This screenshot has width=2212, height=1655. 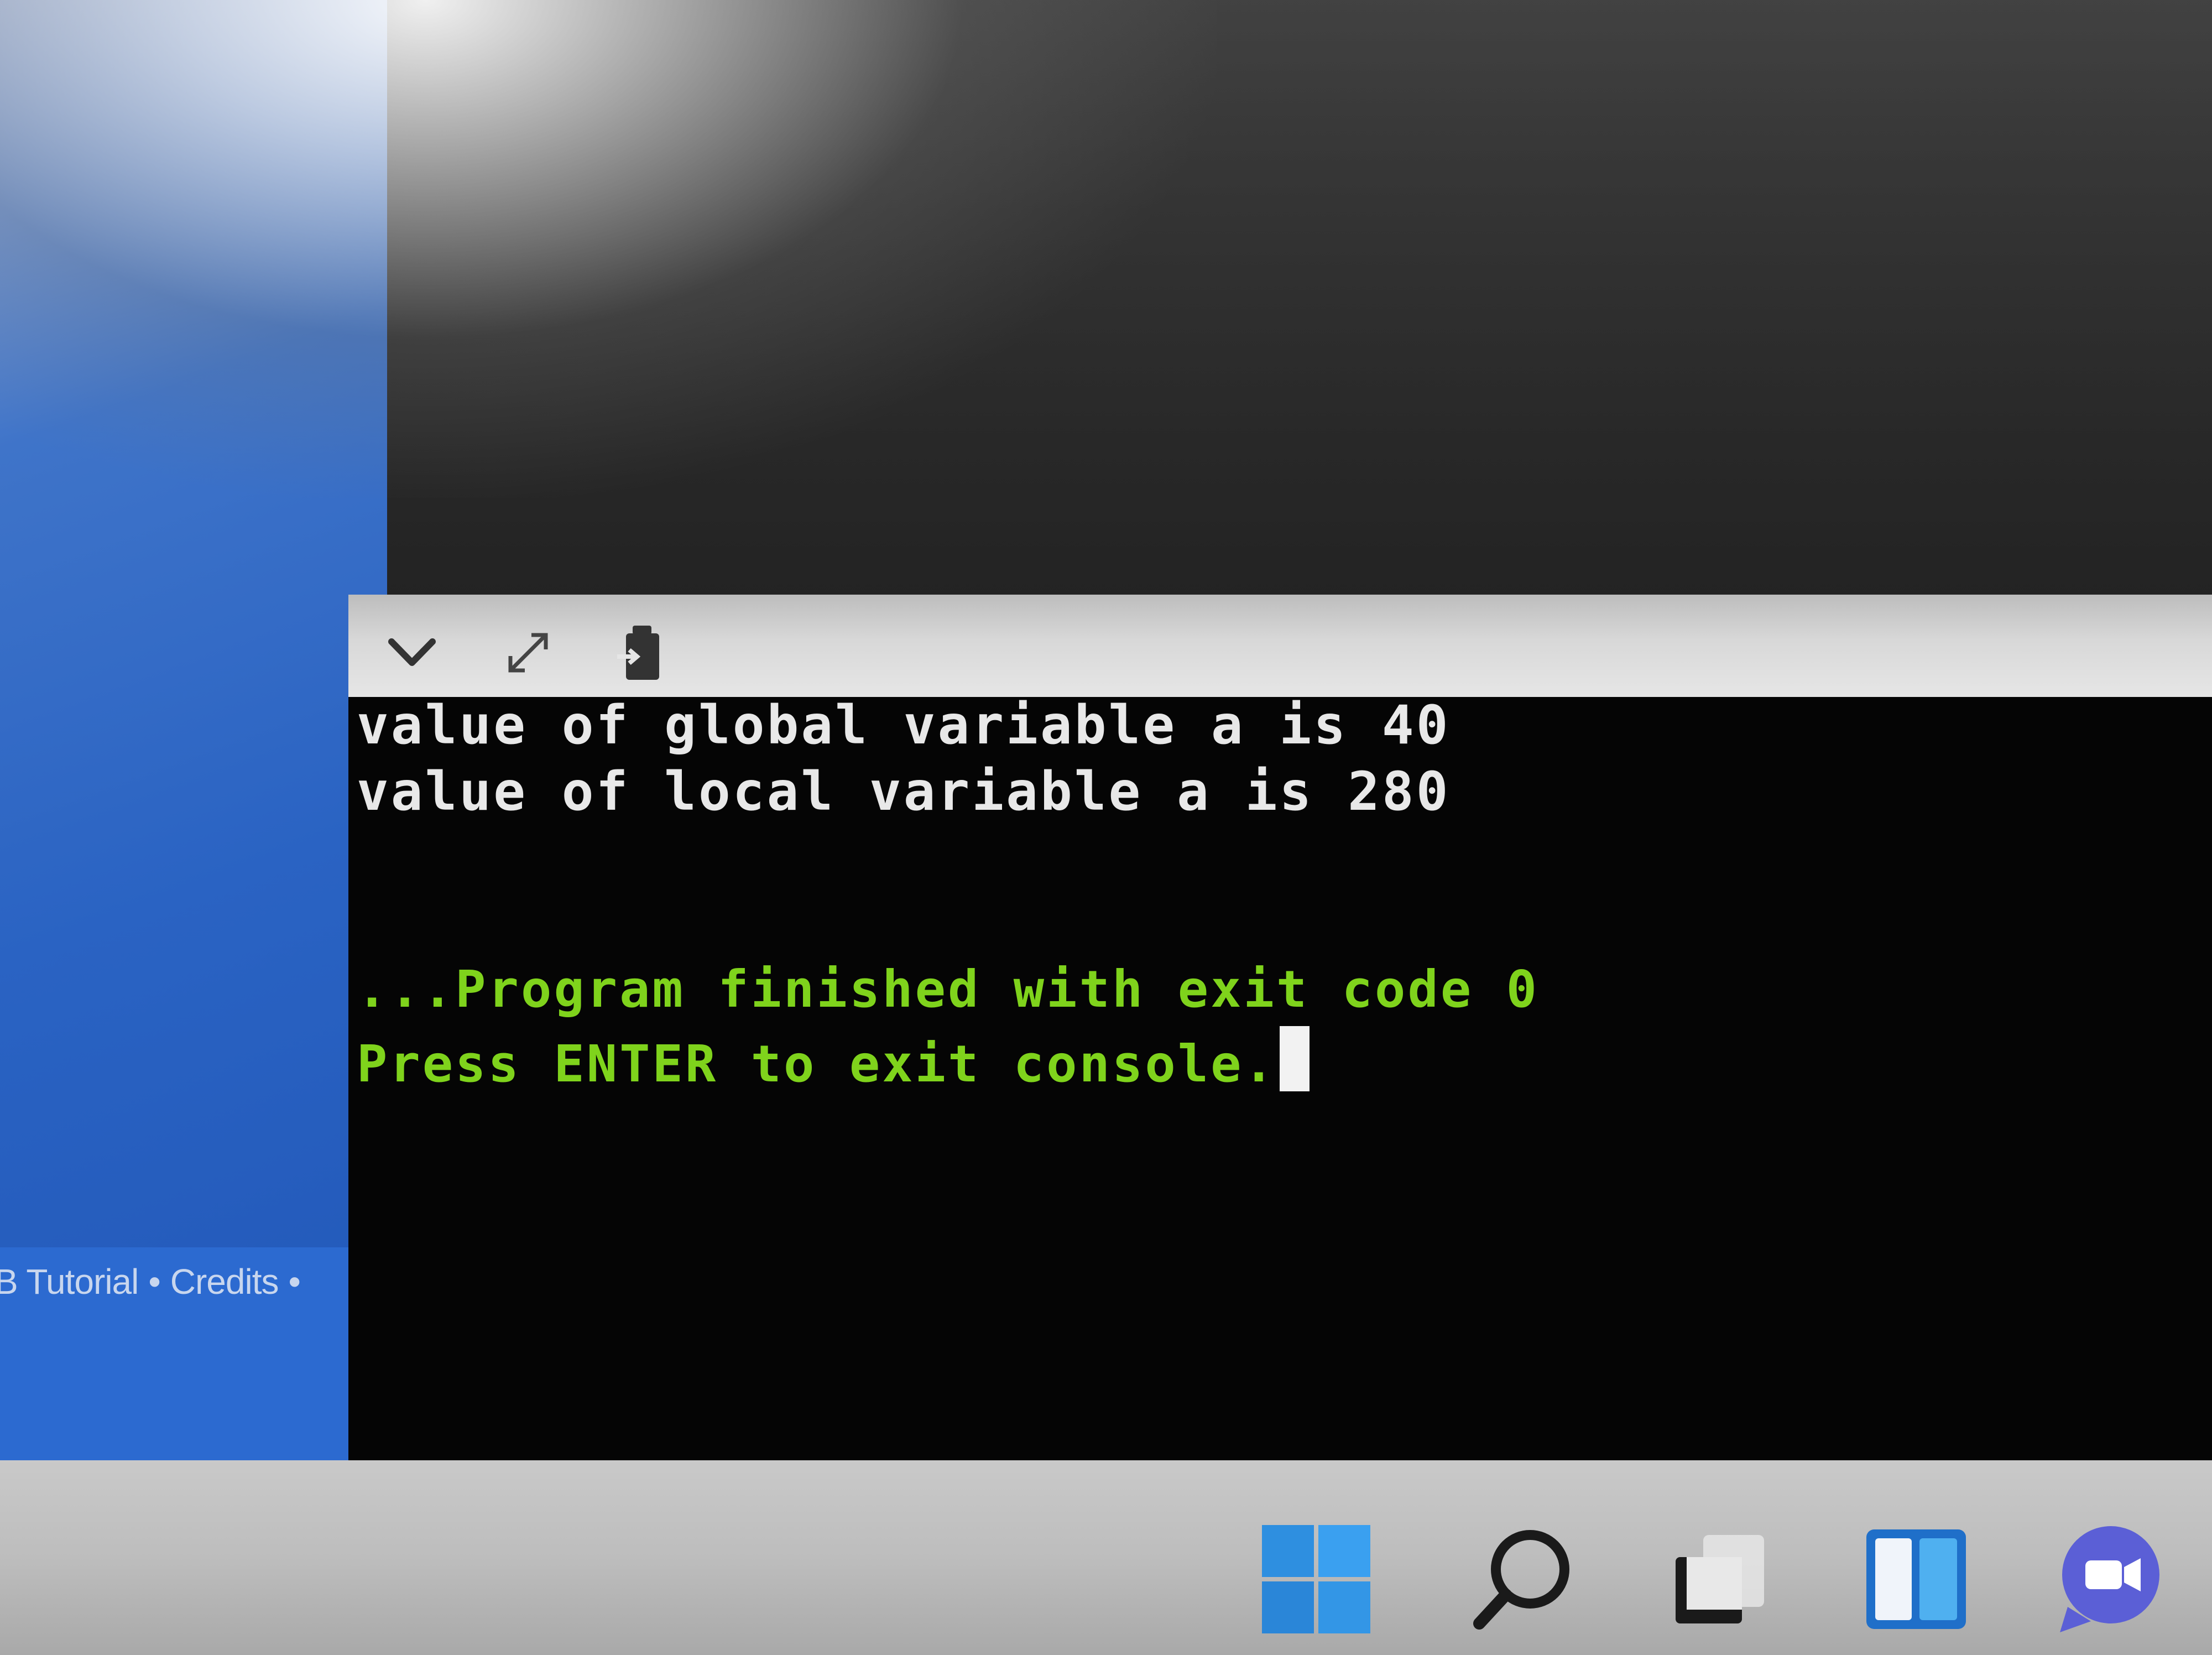 I want to click on chevron-down-icon, so click(x=412, y=652).